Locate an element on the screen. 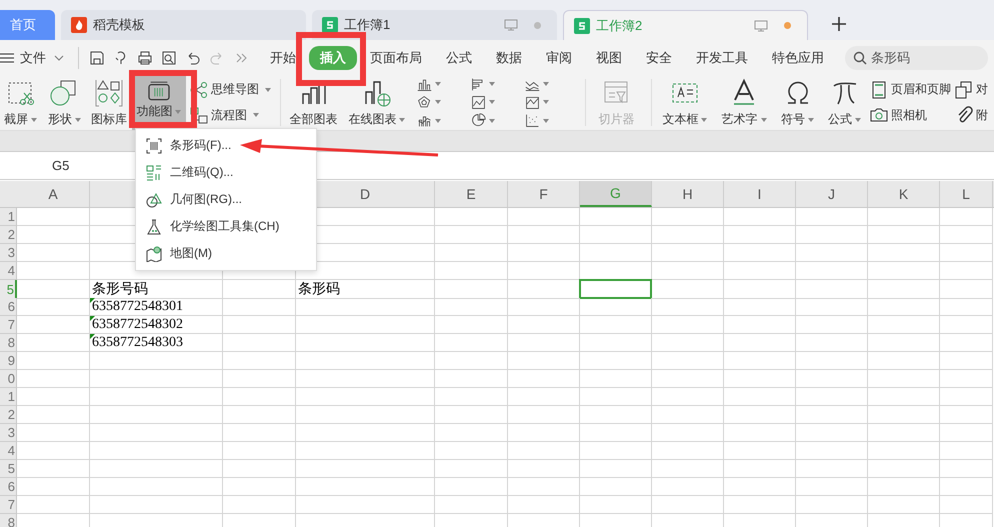 The height and width of the screenshot is (527, 994). chevron-down-icon is located at coordinates (59, 57).